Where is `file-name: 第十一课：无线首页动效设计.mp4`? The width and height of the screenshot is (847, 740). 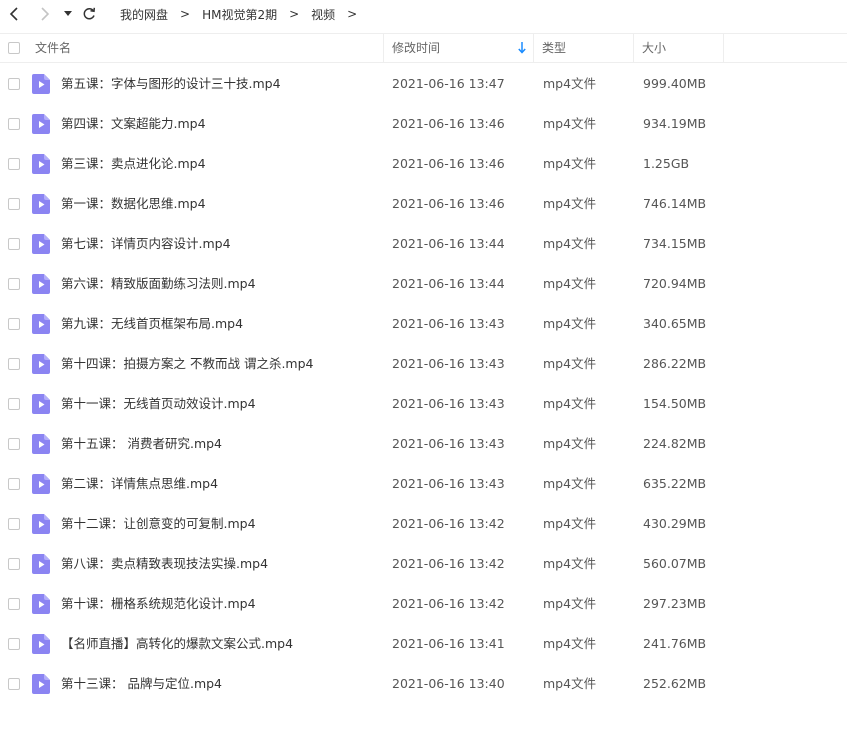 file-name: 第十一课：无线首页动效设计.mp4 is located at coordinates (158, 403).